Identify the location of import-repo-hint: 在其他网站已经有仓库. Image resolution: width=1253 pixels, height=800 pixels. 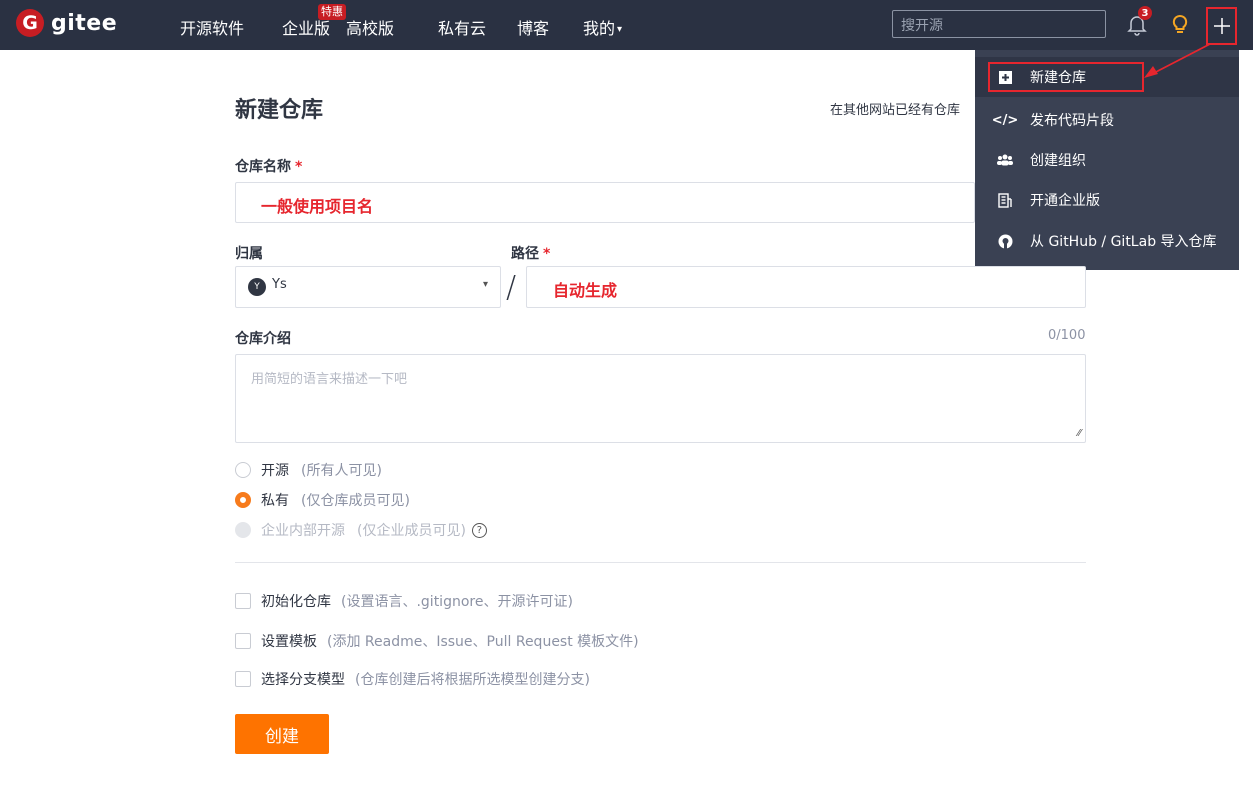
(902, 108).